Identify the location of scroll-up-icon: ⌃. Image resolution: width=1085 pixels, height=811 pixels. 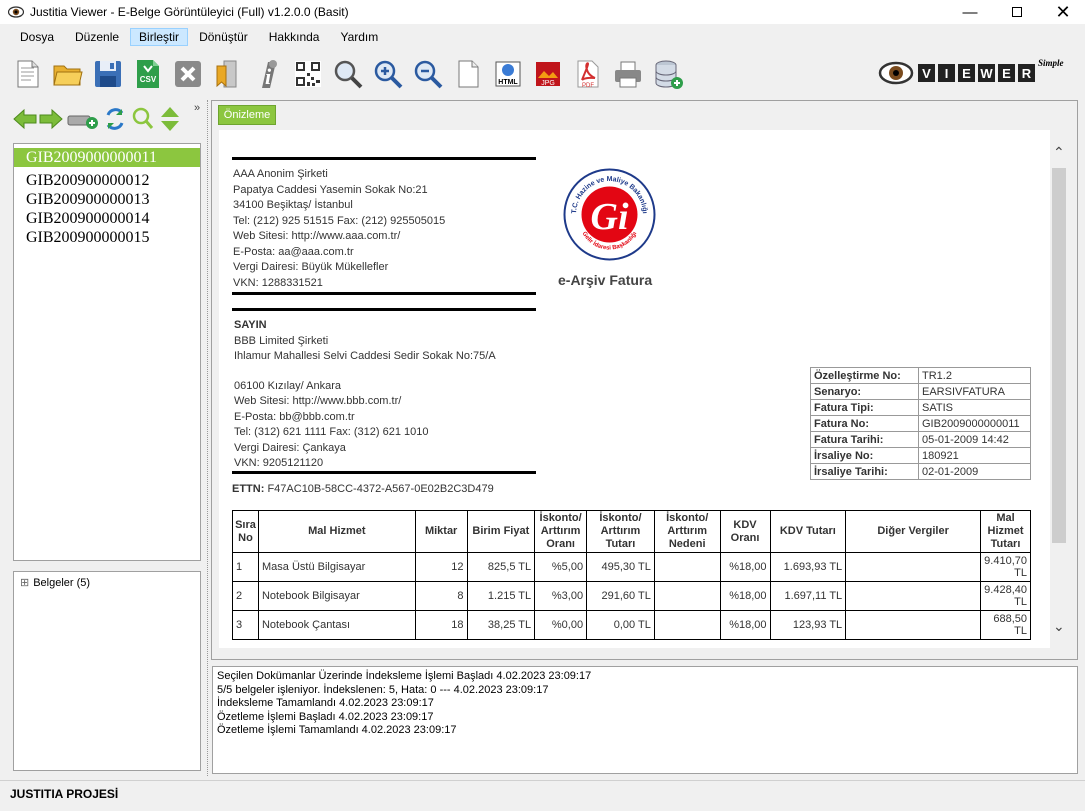
(1059, 152).